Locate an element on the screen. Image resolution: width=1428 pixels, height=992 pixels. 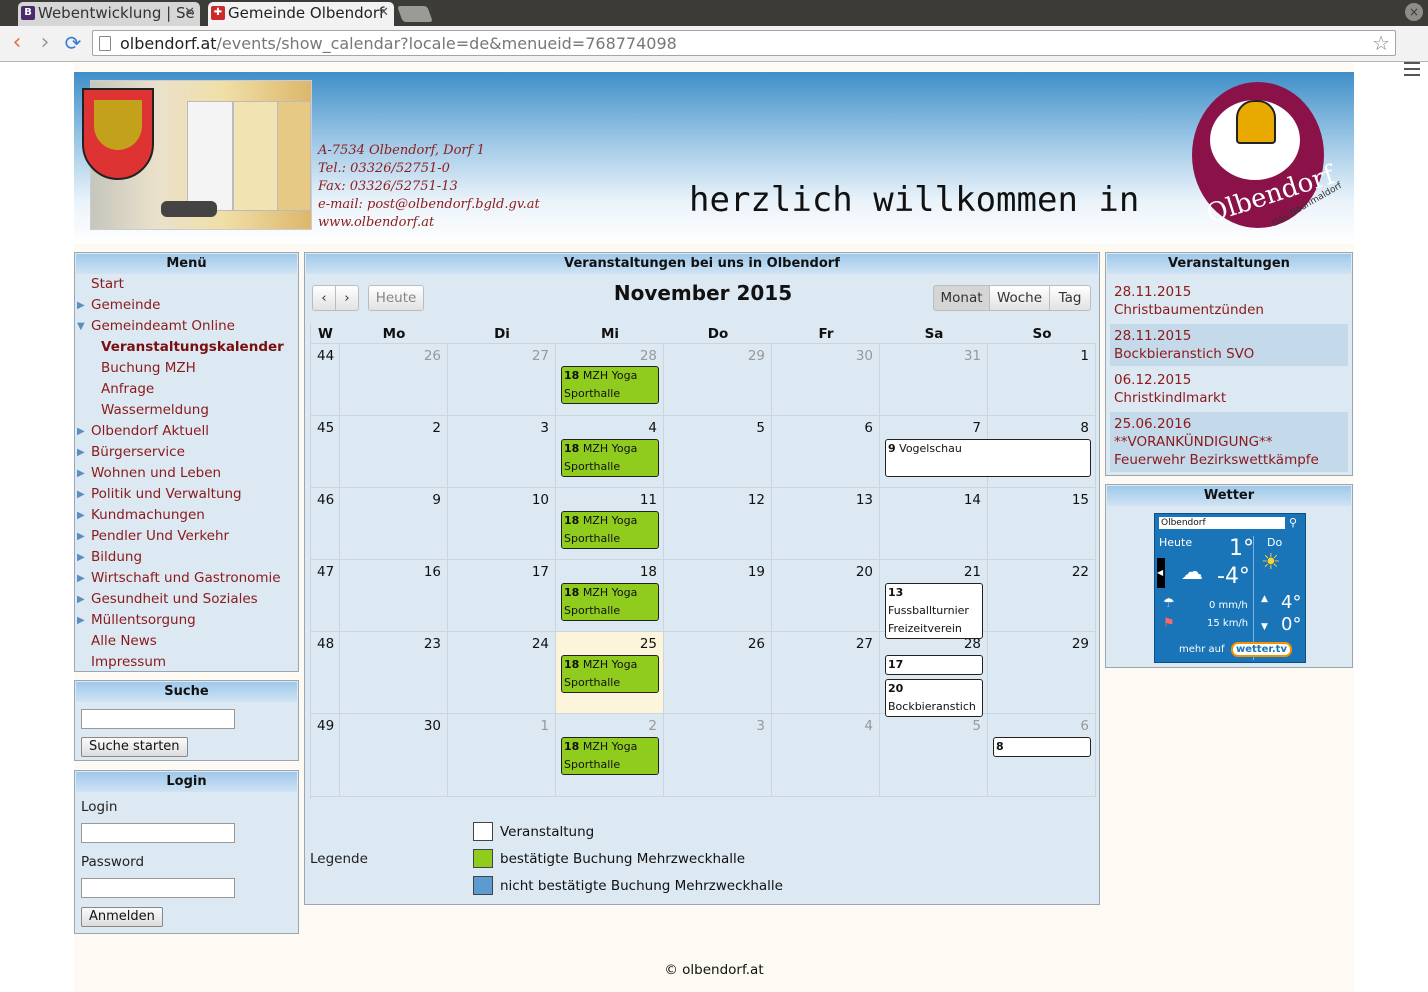
calendar-day-cell: 10 is located at coordinates (502, 524).